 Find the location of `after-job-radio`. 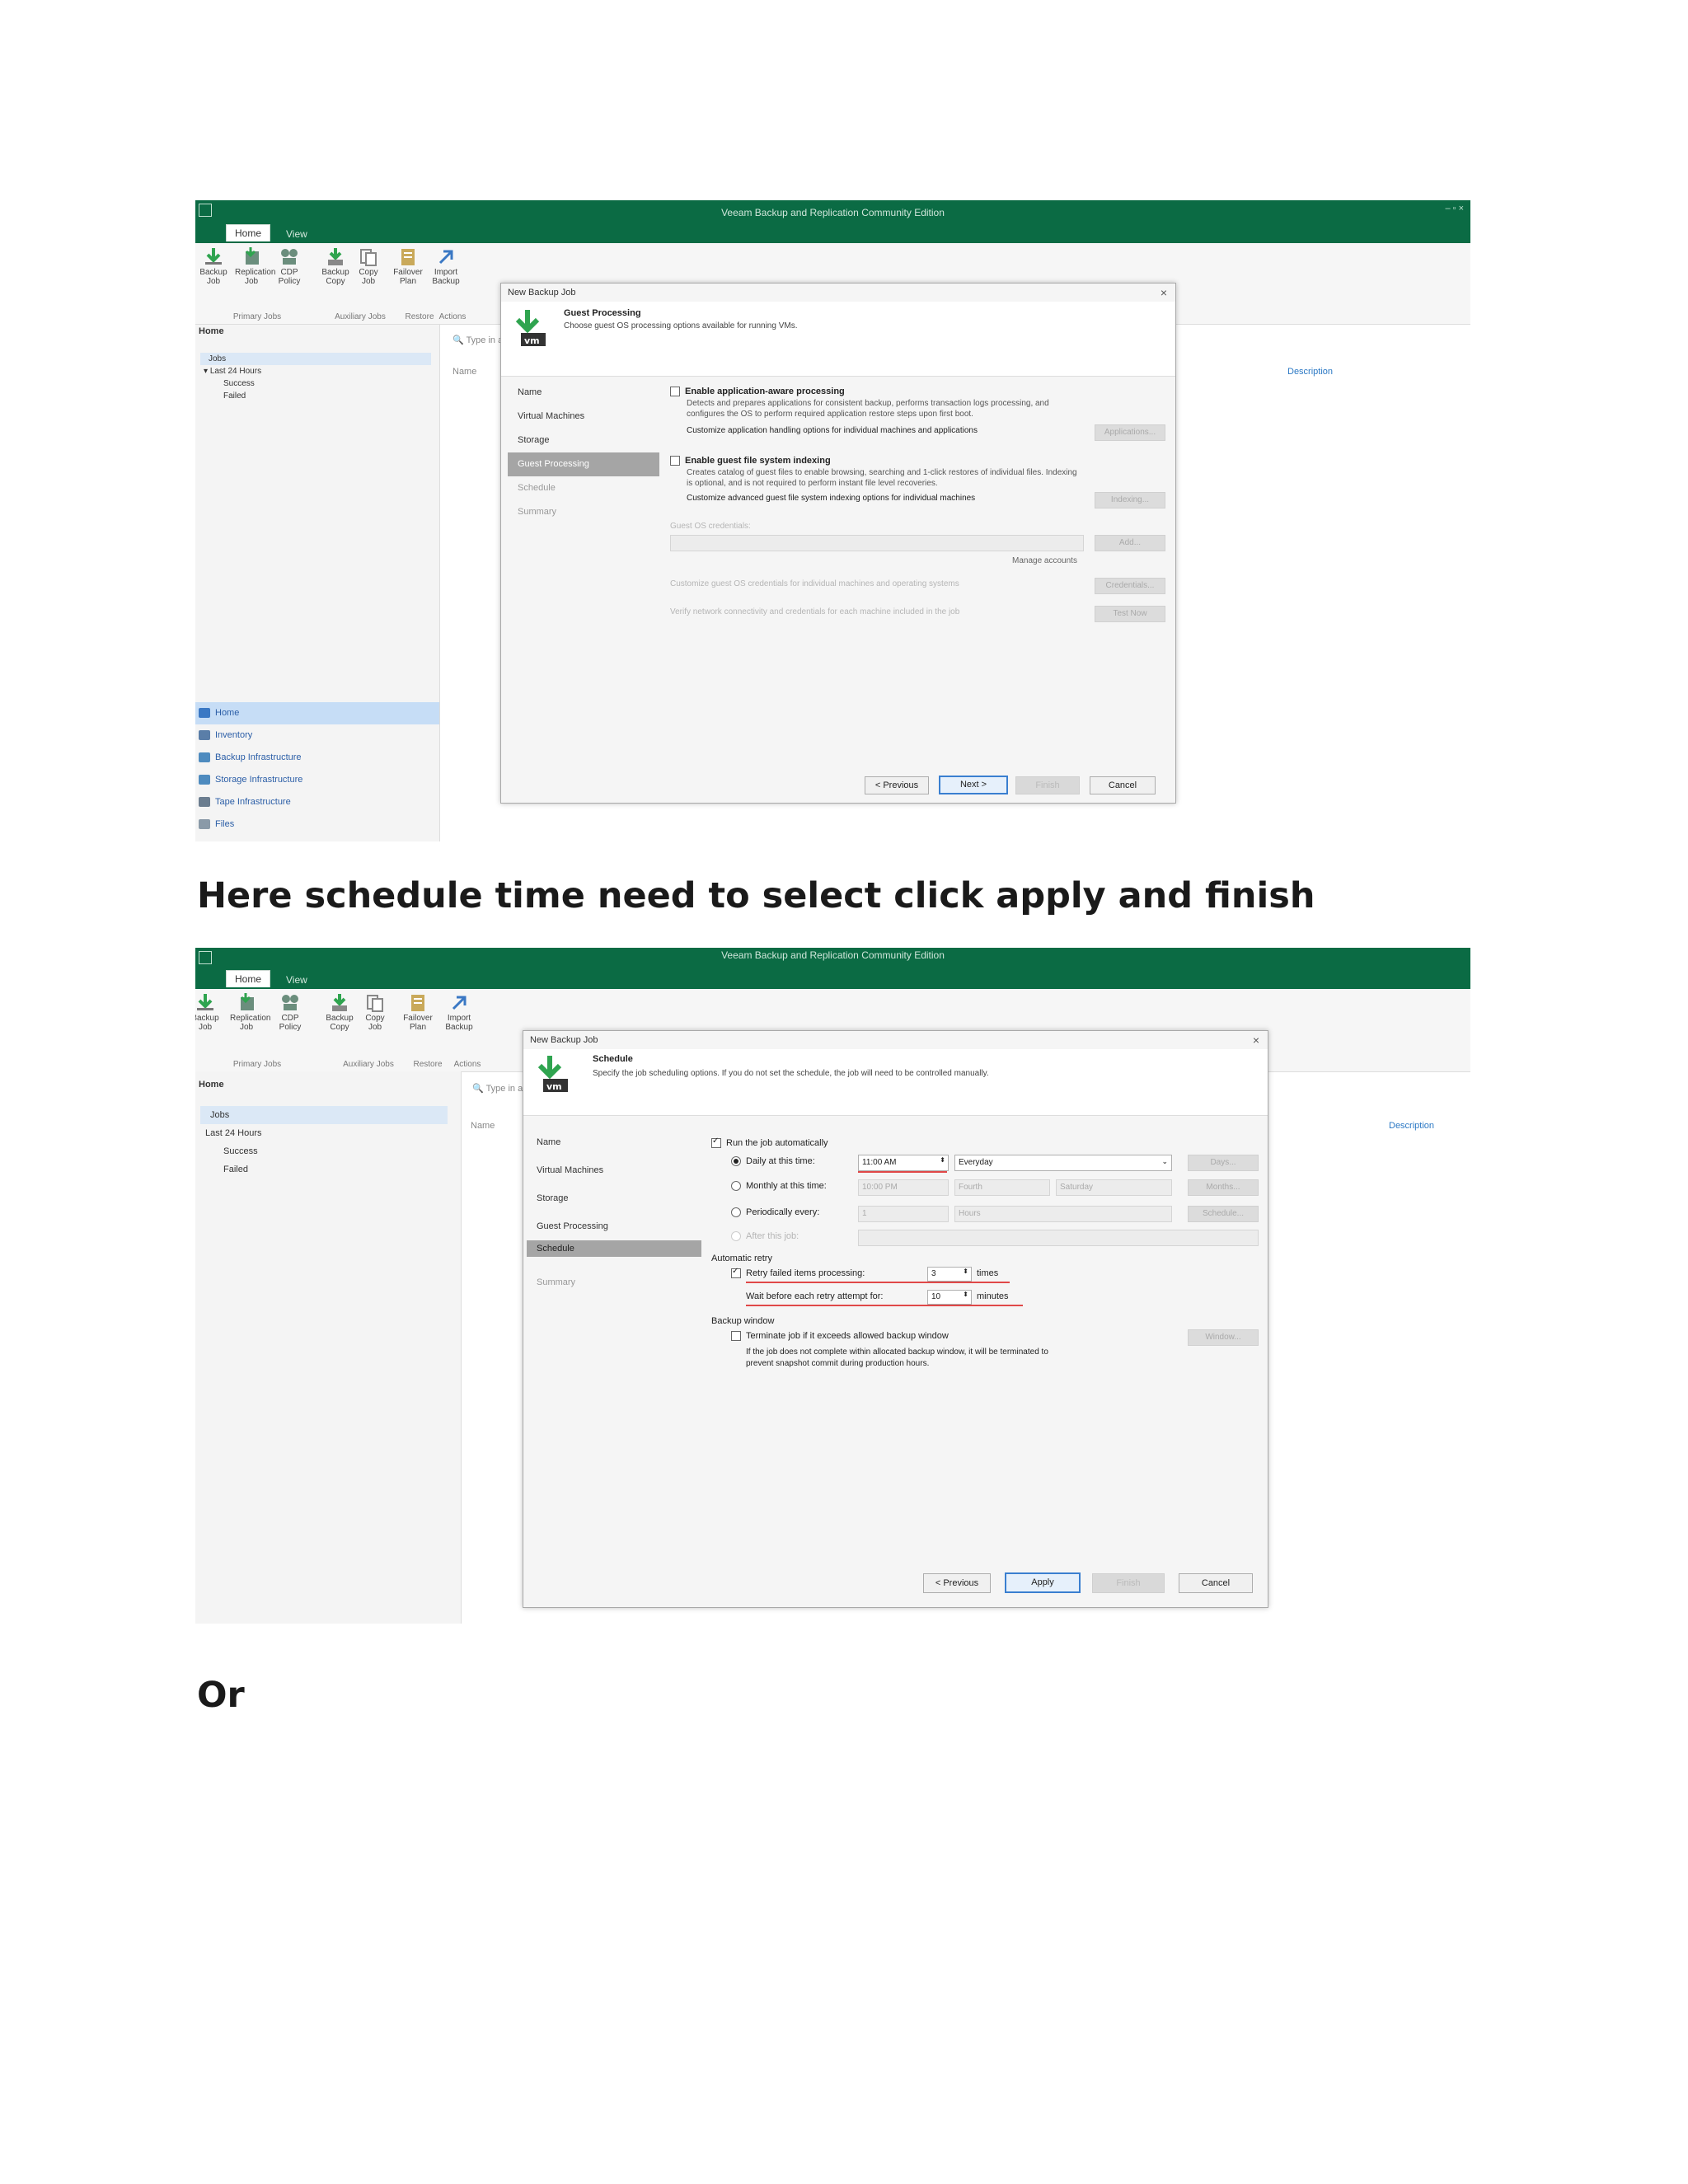

after-job-radio is located at coordinates (736, 1236).